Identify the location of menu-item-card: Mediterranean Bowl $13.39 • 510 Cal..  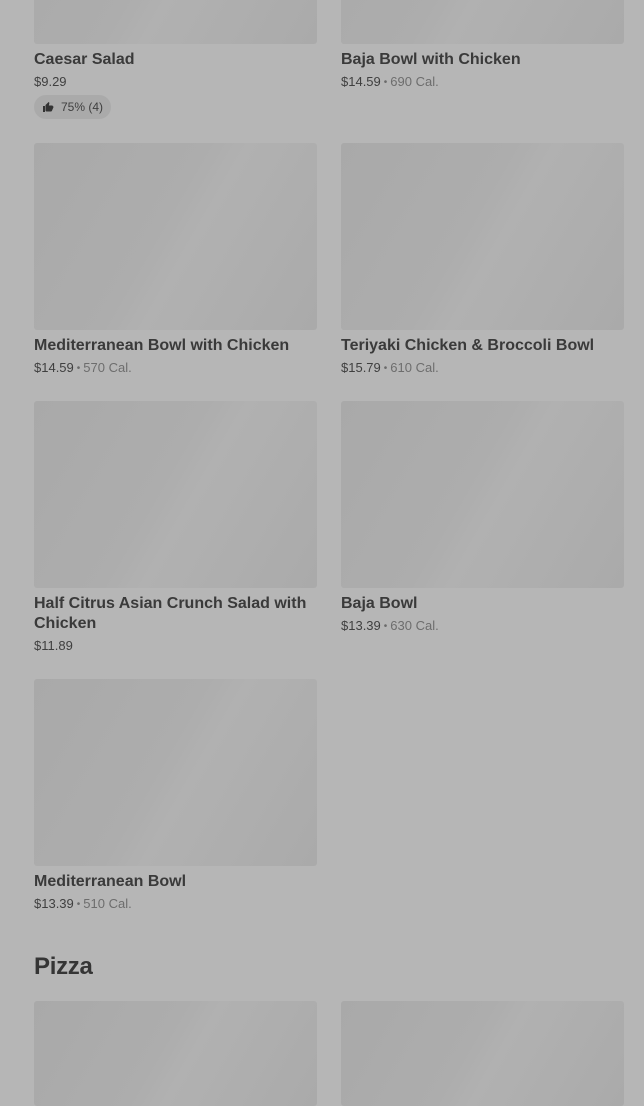
(175, 796).